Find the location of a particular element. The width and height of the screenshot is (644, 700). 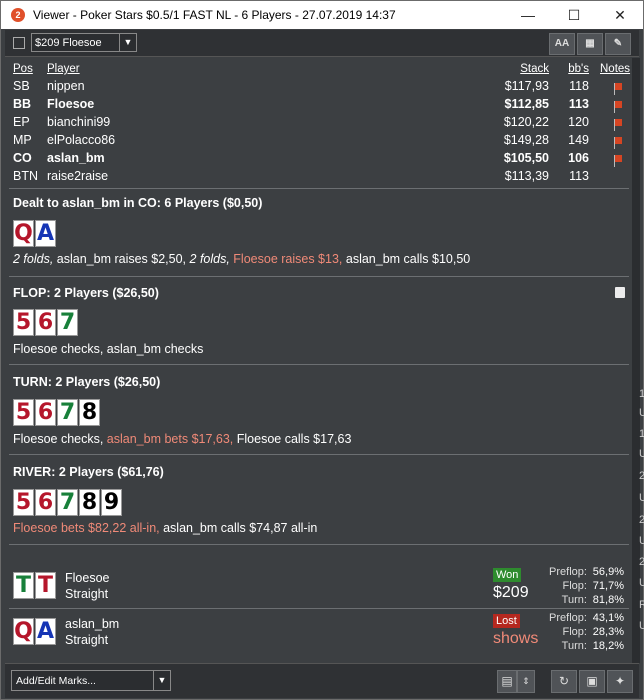

vertical-scrollbar is located at coordinates (636, 360).